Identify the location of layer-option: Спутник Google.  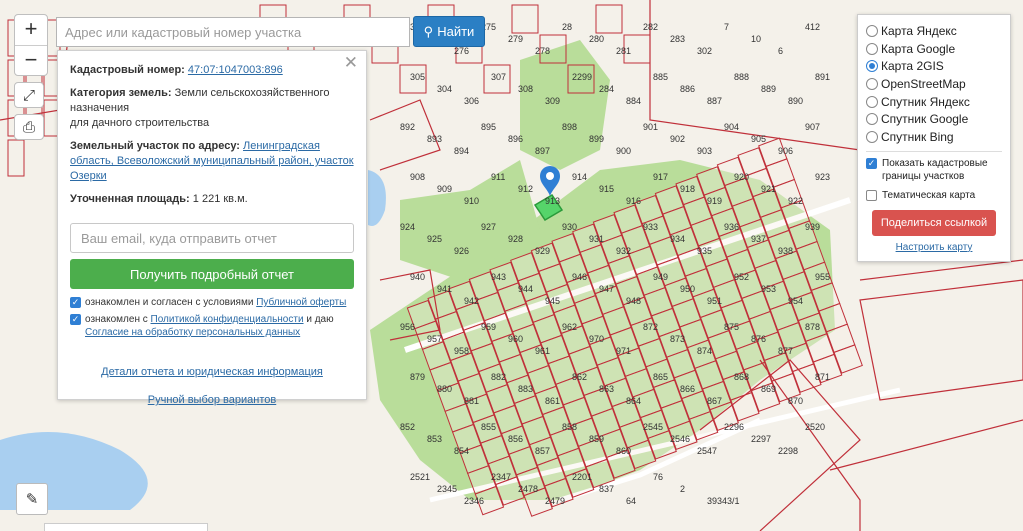
(934, 119).